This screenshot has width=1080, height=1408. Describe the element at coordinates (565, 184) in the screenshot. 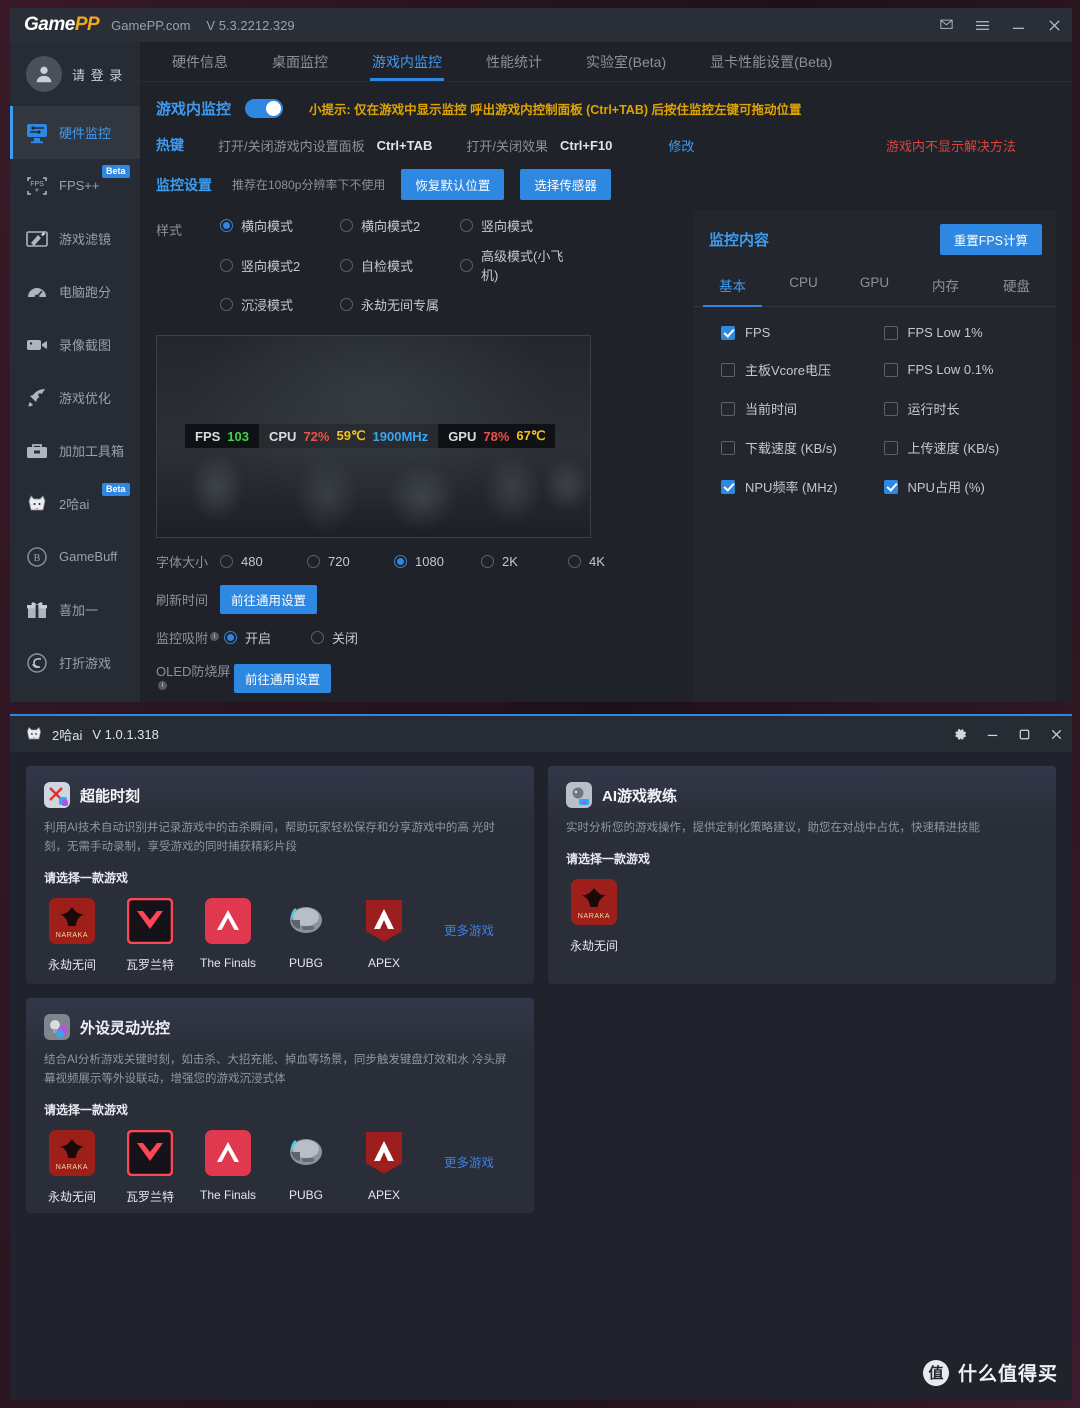

I see `select-sensor-button: 选择传感器` at that location.